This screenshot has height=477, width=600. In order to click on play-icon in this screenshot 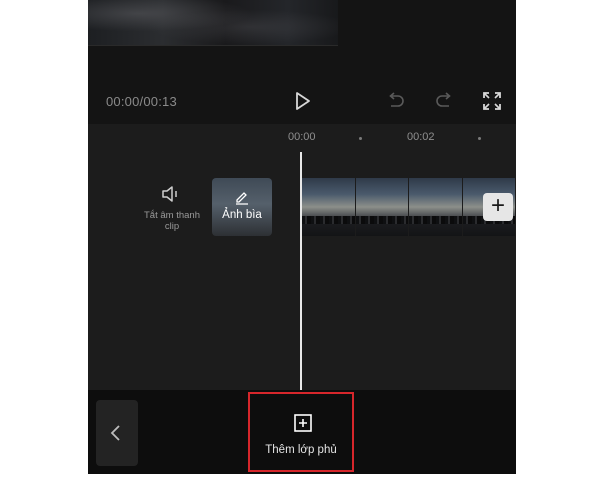, I will do `click(302, 101)`.